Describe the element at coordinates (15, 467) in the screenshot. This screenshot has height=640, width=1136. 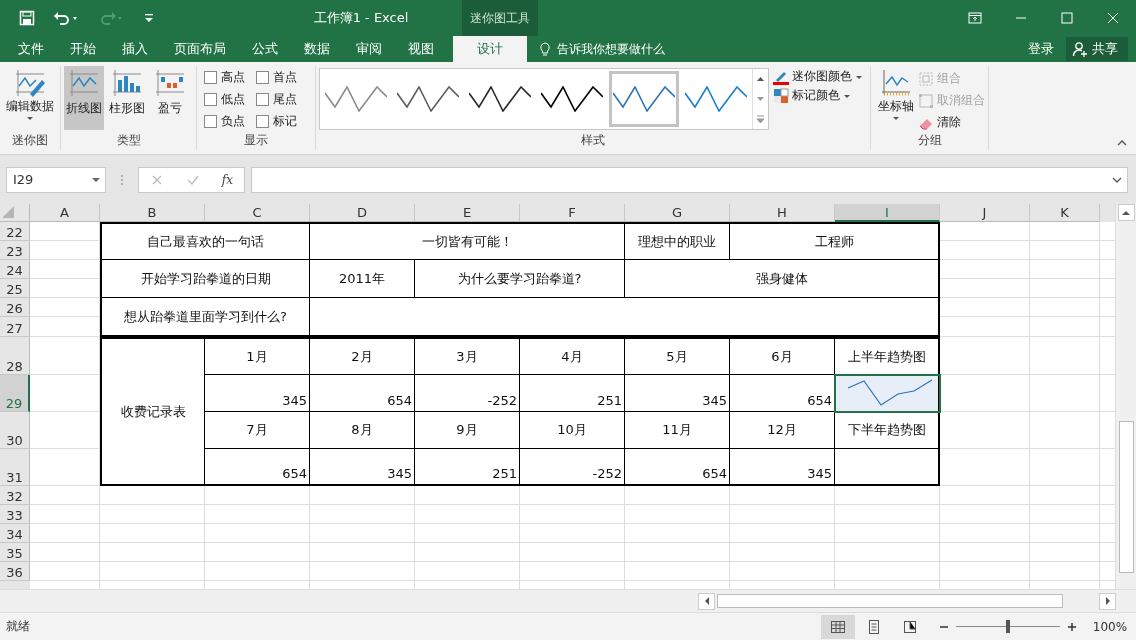
I see `row-header: 31` at that location.